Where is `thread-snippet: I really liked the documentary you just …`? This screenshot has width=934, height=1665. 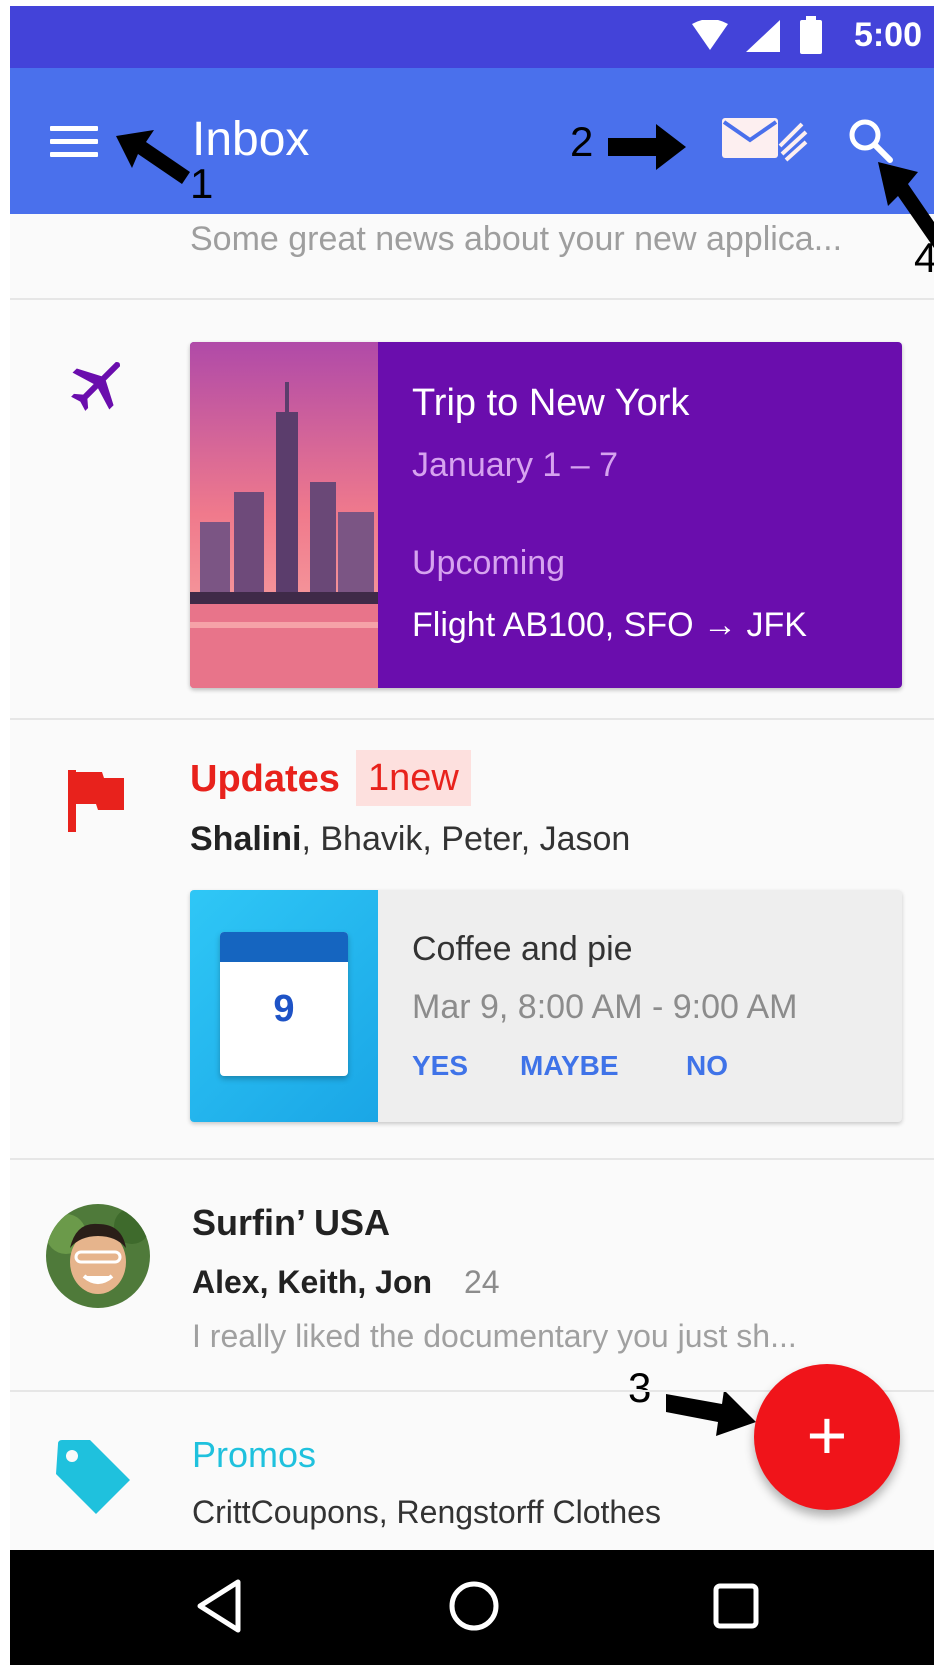 thread-snippet: I really liked the documentary you just … is located at coordinates (494, 1336).